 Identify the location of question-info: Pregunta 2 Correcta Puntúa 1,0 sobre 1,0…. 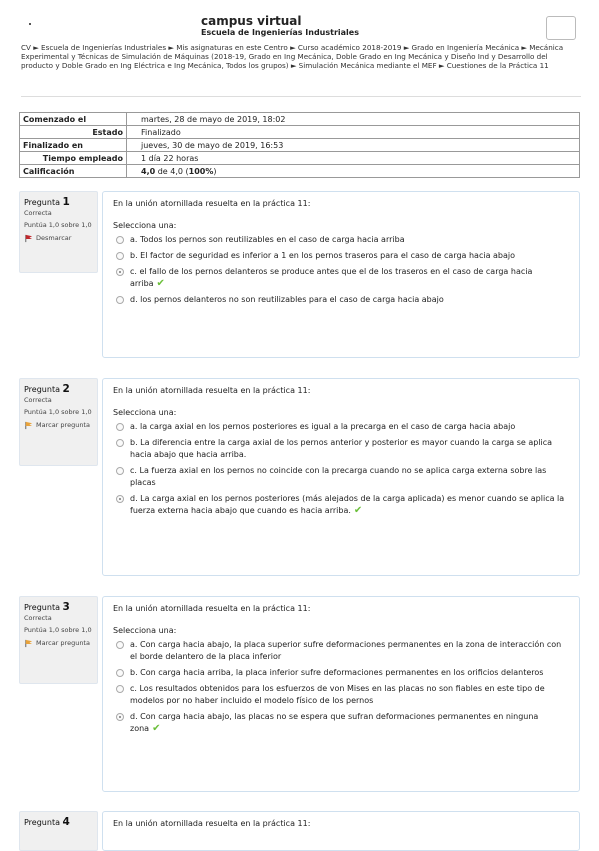
(58, 422).